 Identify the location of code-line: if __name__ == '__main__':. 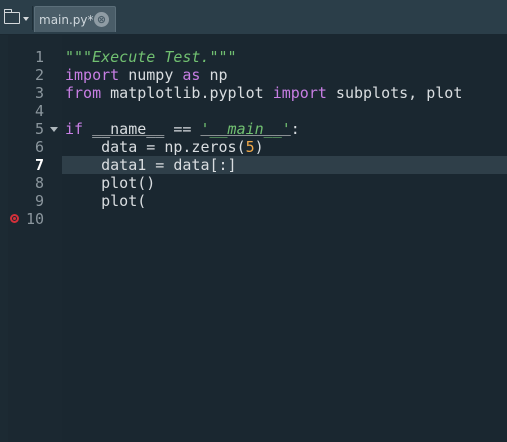
(284, 129).